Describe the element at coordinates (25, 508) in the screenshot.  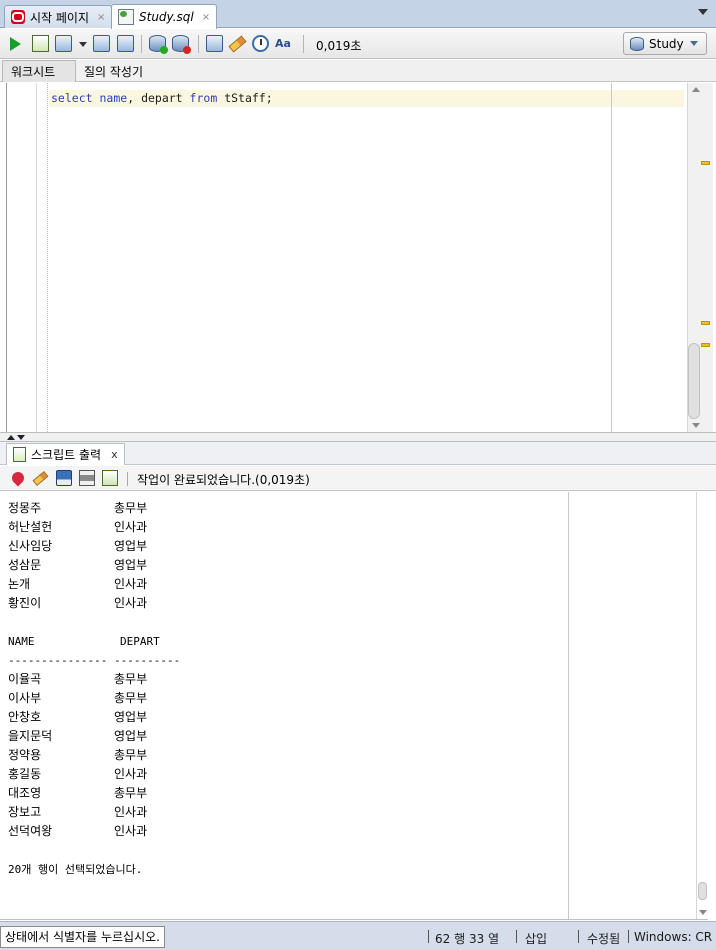
I see `cell-name: 정몽주` at that location.